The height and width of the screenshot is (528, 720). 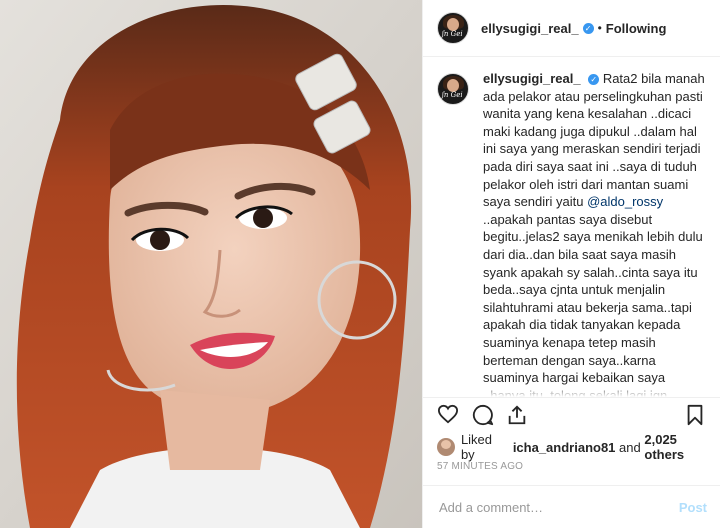 I want to click on mention-link: @aldo_rossy, so click(x=625, y=201).